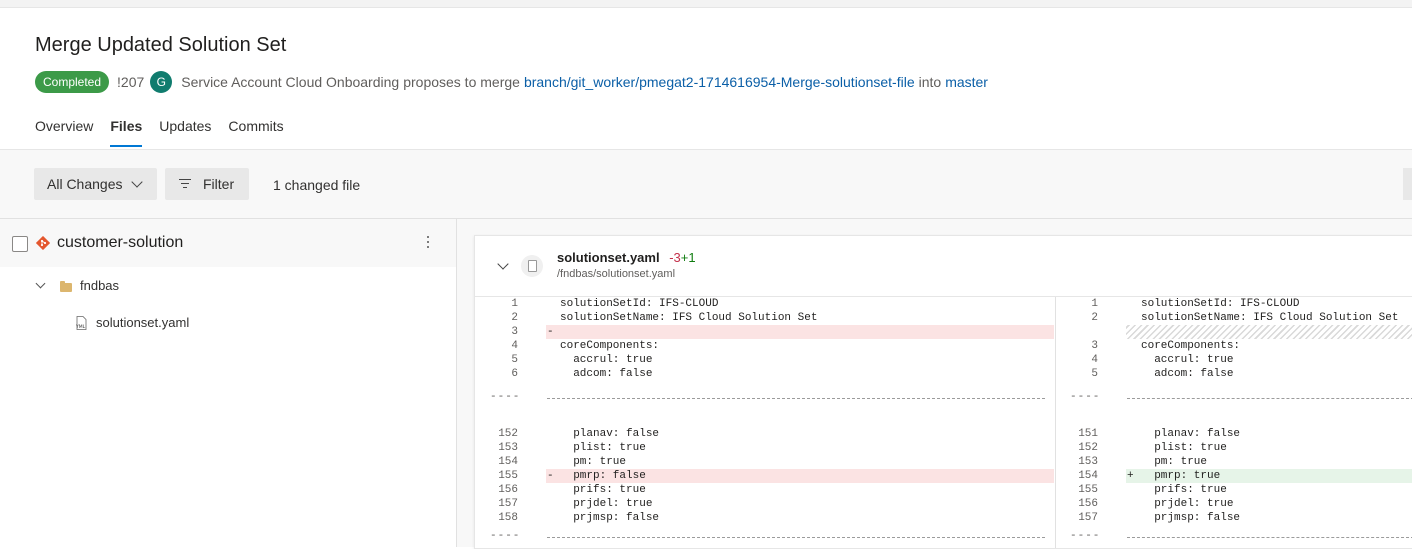 The width and height of the screenshot is (1412, 549). Describe the element at coordinates (429, 243) in the screenshot. I see `more-options-icon` at that location.